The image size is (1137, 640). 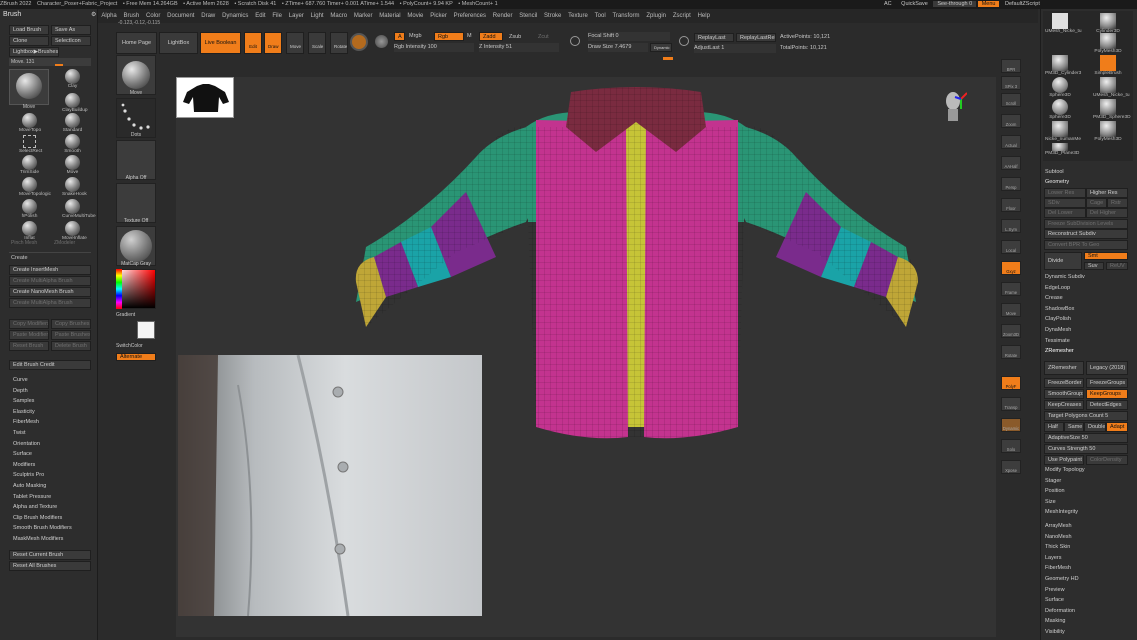 I want to click on section-twist: Twist, so click(x=48, y=433).